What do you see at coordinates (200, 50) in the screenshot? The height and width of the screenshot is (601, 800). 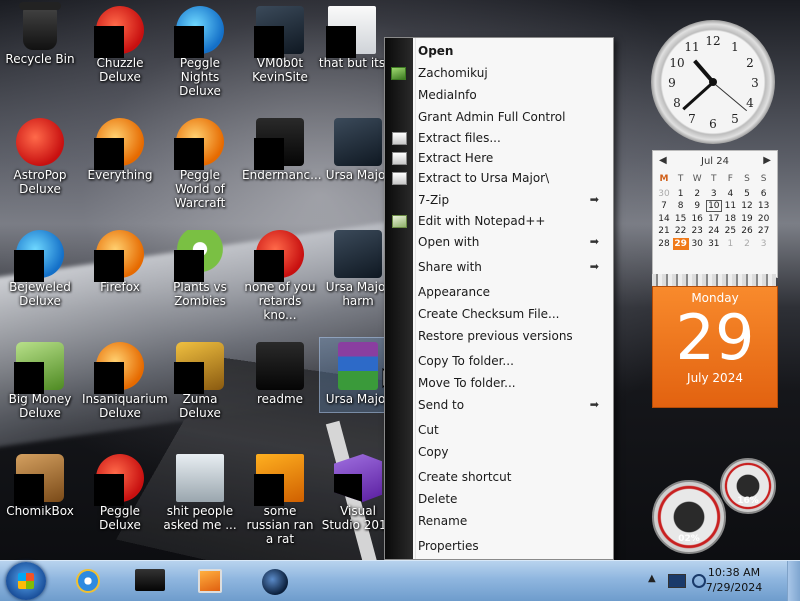 I see `desktop-icon-peggle-nights: Peggle Nights Deluxe` at bounding box center [200, 50].